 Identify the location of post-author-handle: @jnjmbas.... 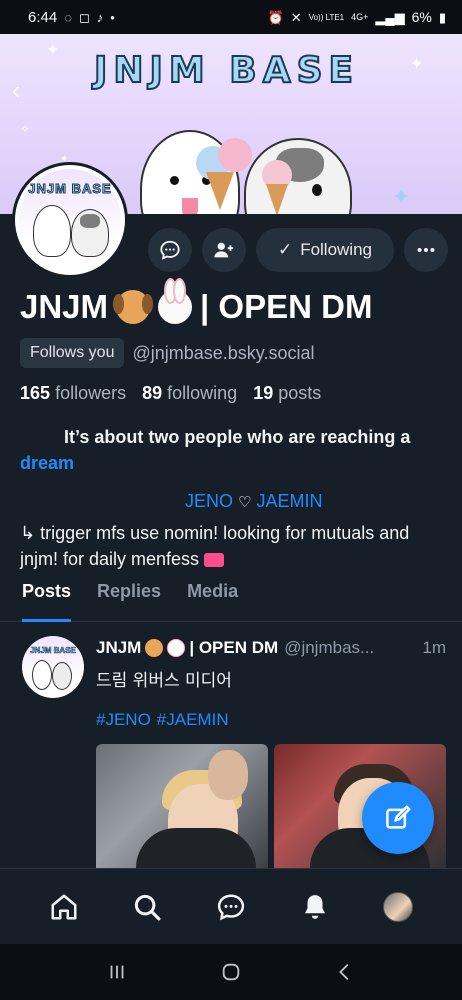
(329, 648).